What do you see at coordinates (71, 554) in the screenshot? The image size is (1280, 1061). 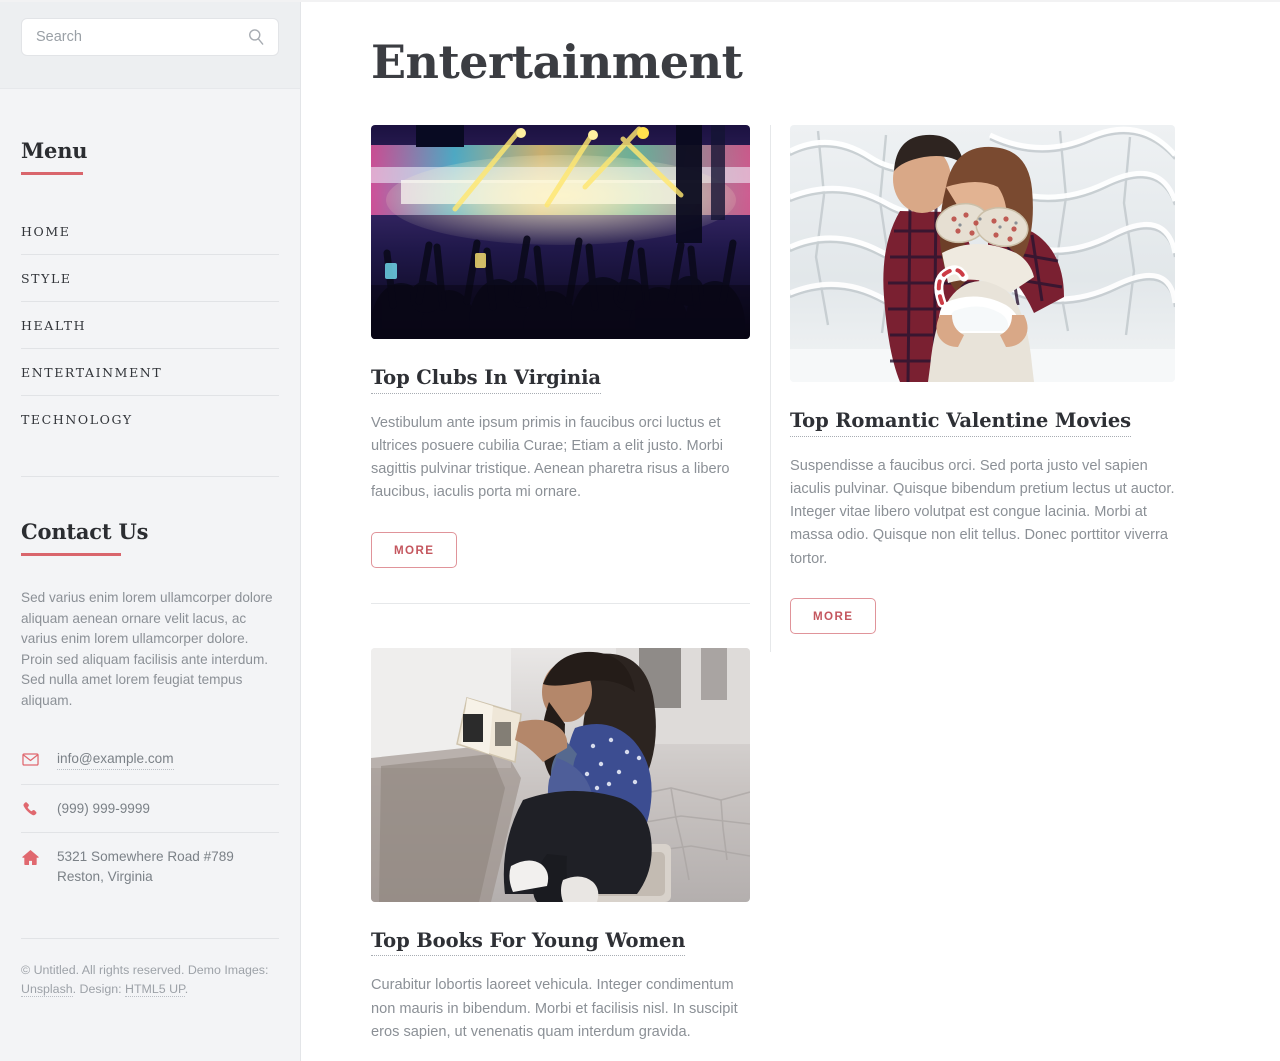 I see `contact-accent-rule` at bounding box center [71, 554].